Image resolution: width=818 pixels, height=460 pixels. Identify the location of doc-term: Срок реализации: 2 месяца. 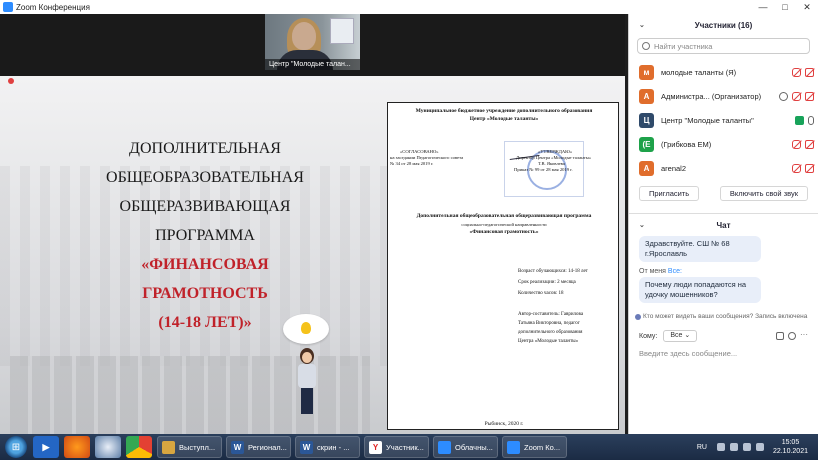
(547, 282).